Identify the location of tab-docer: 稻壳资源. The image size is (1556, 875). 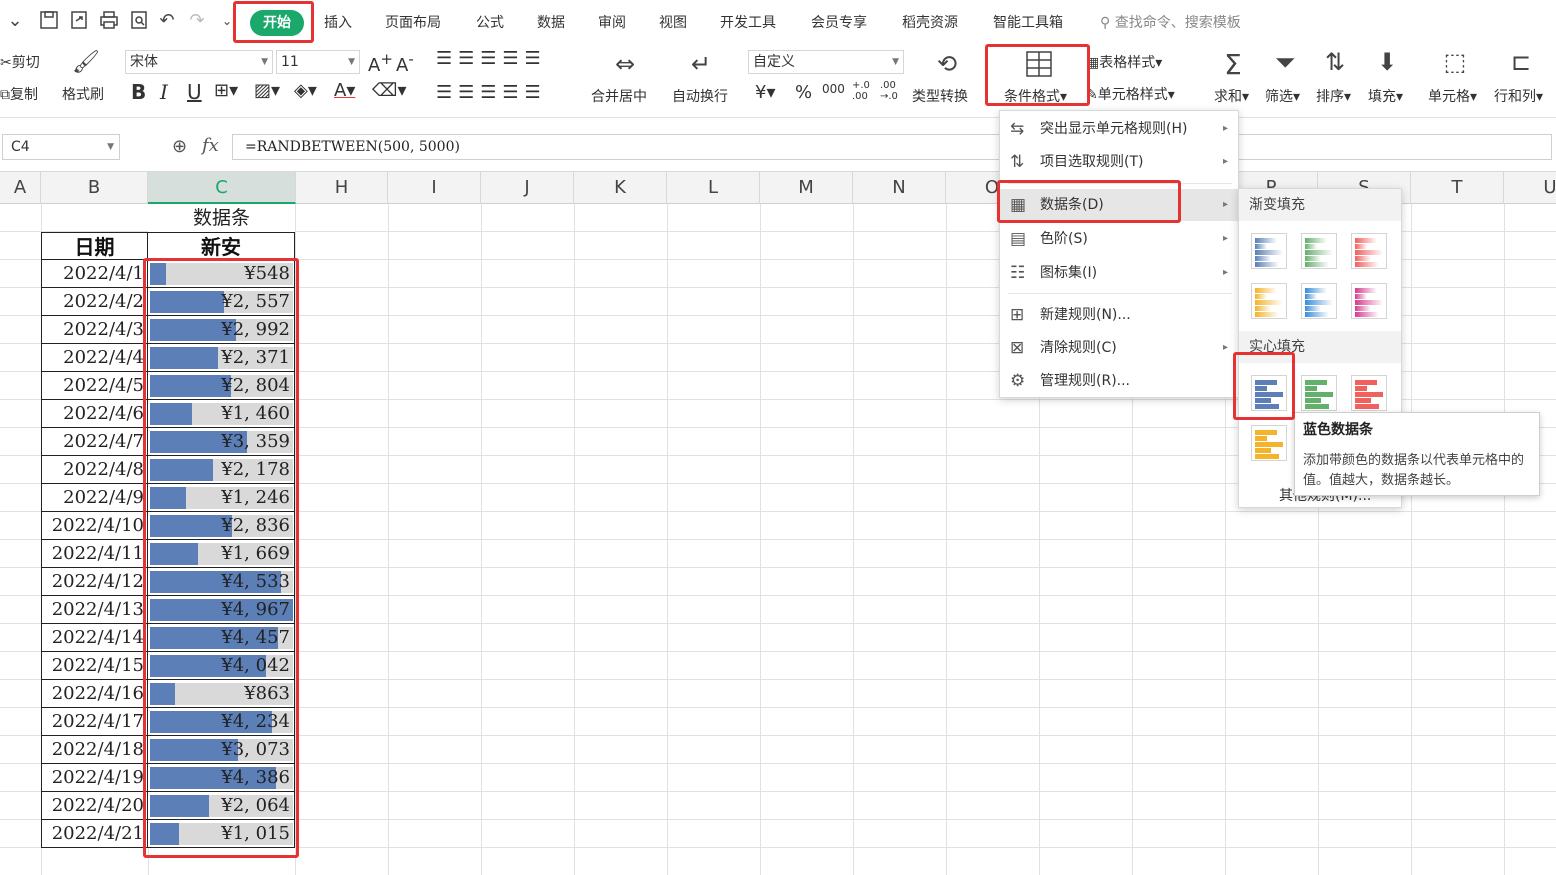
(930, 23).